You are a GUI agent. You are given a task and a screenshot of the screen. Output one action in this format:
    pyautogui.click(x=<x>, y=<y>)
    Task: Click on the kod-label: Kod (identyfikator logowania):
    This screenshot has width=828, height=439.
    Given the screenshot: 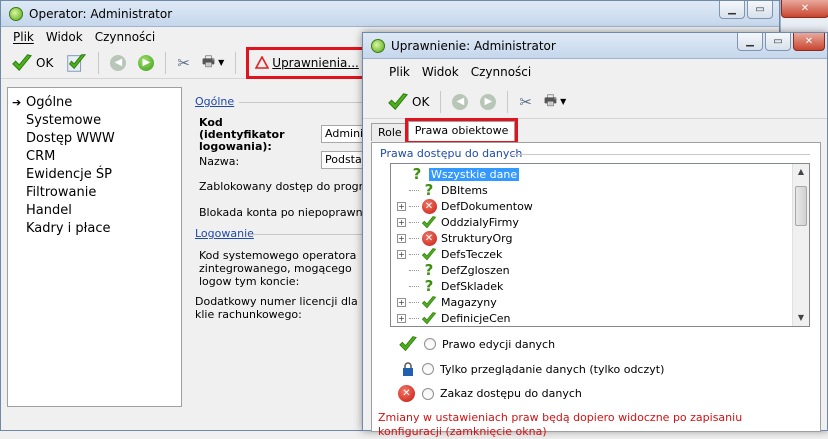 What is the action you would take?
    pyautogui.click(x=242, y=134)
    